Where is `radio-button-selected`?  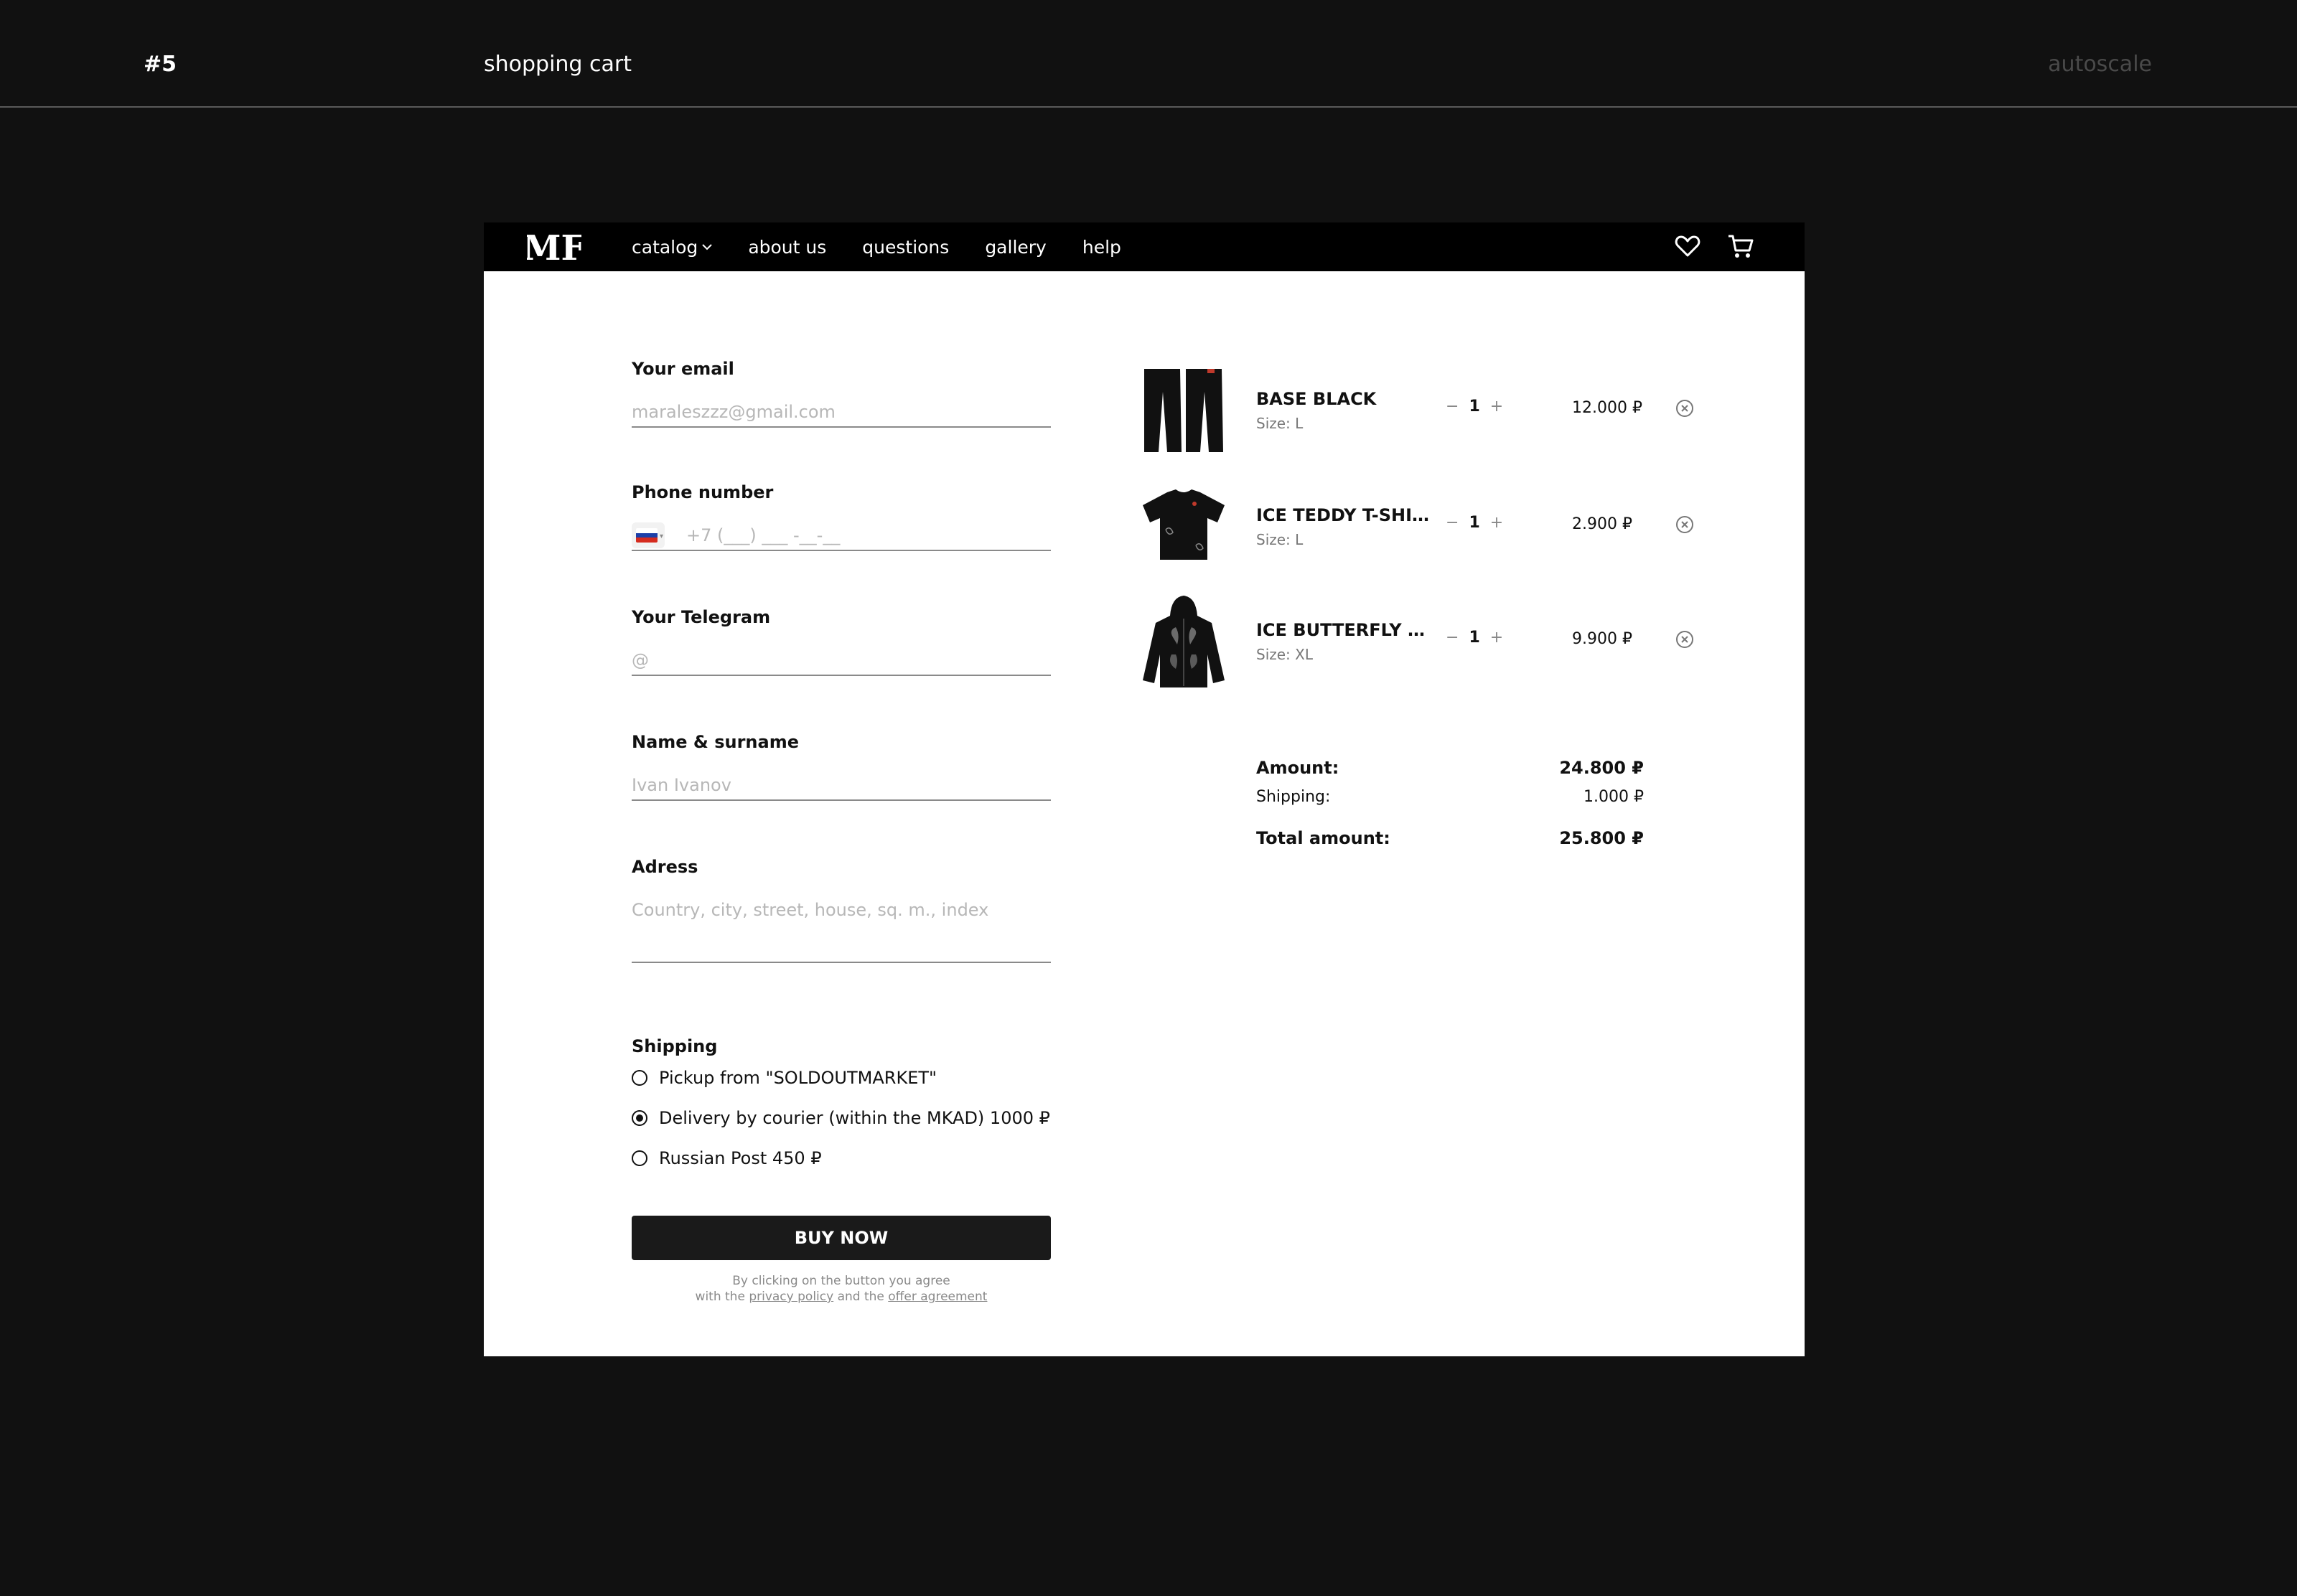 radio-button-selected is located at coordinates (639, 1118).